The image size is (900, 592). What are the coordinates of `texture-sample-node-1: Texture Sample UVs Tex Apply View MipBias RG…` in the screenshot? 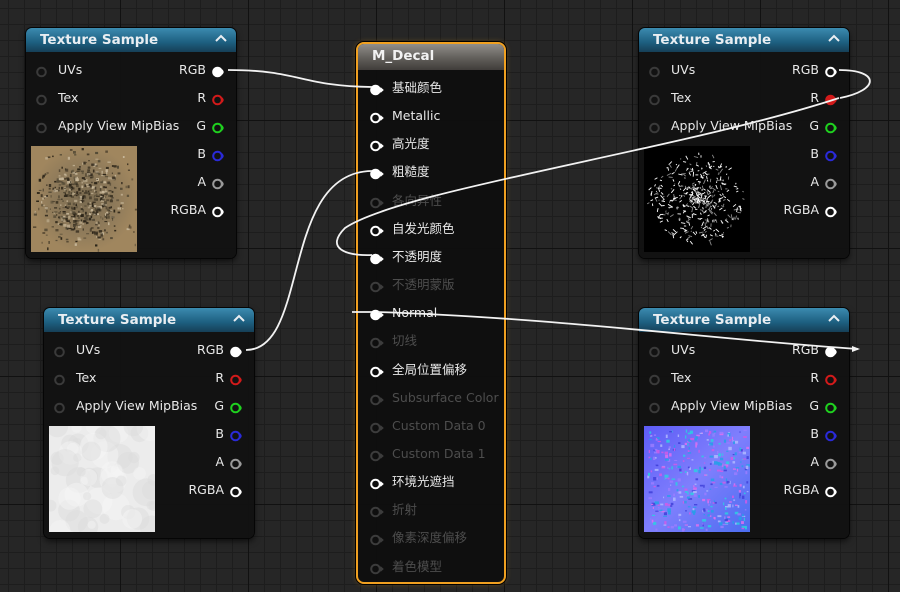 It's located at (131, 143).